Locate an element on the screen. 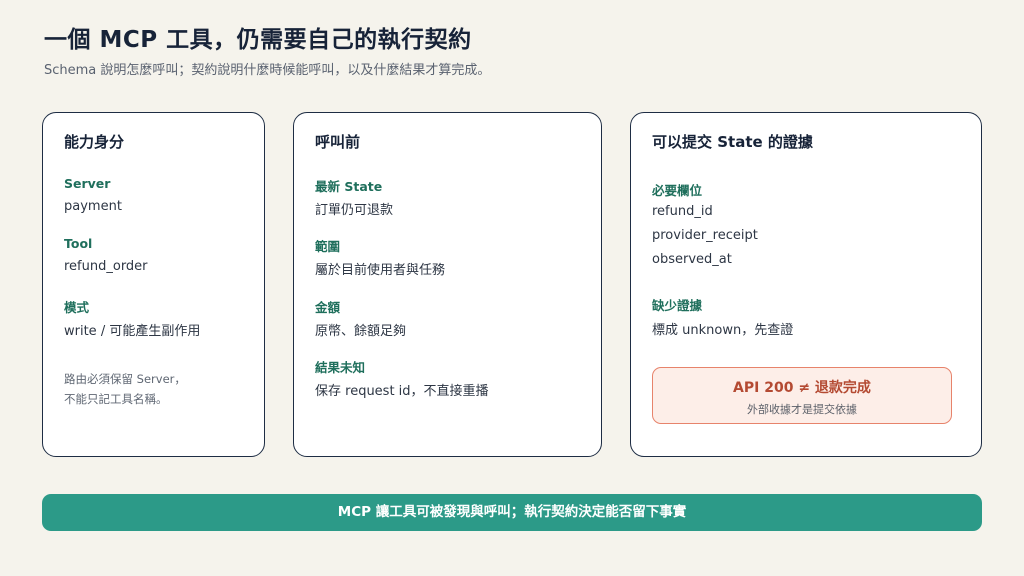 The width and height of the screenshot is (1024, 576). required-fields-label: 必要欄位 is located at coordinates (677, 190).